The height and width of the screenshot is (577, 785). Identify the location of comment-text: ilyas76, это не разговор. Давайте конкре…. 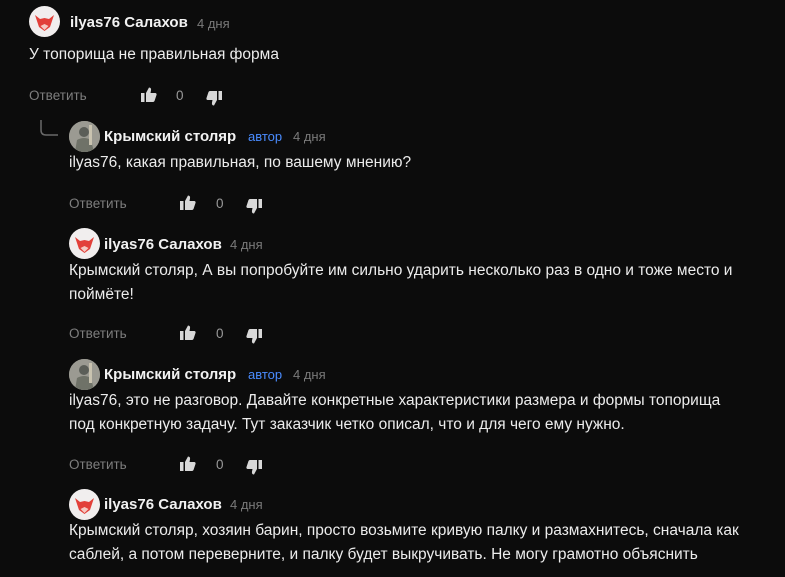
(395, 412).